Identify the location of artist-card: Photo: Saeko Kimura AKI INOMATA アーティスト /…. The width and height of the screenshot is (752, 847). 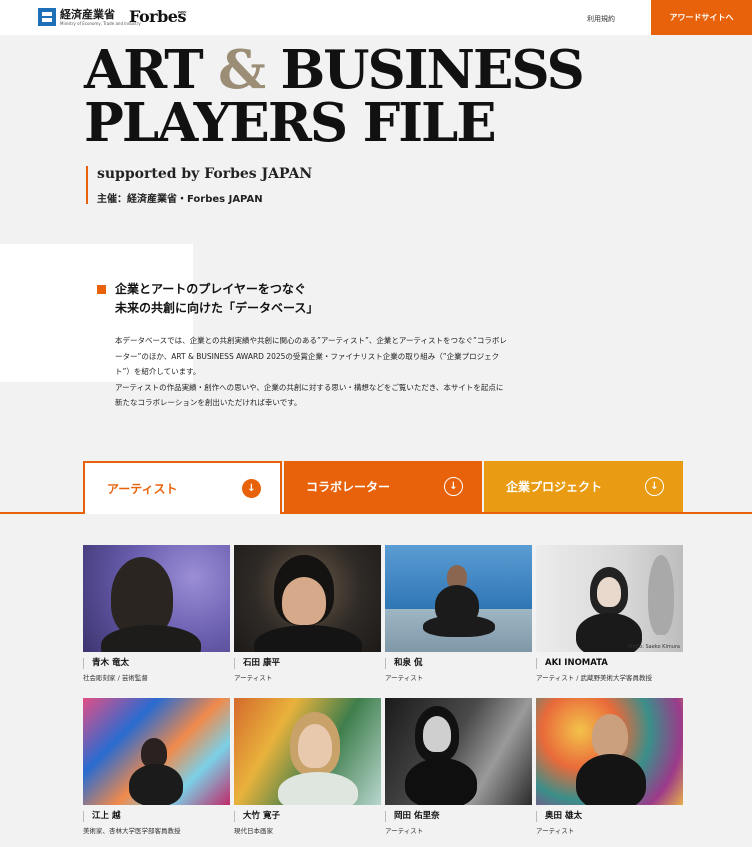
(609, 613).